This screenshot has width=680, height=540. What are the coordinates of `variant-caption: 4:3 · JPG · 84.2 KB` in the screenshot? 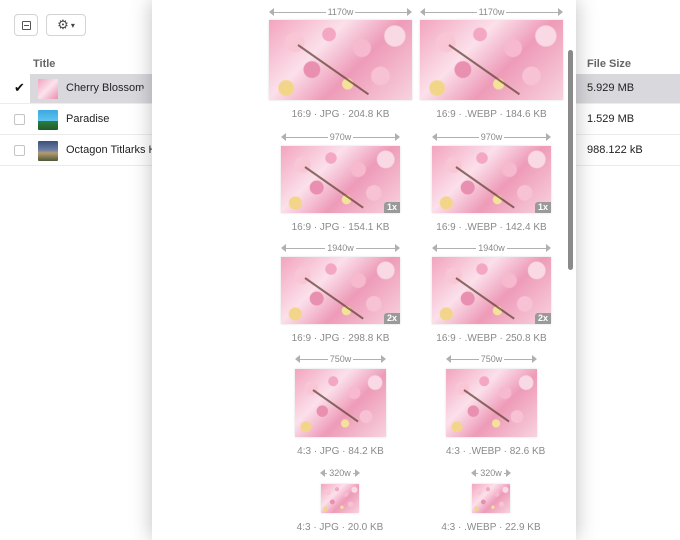 It's located at (340, 451).